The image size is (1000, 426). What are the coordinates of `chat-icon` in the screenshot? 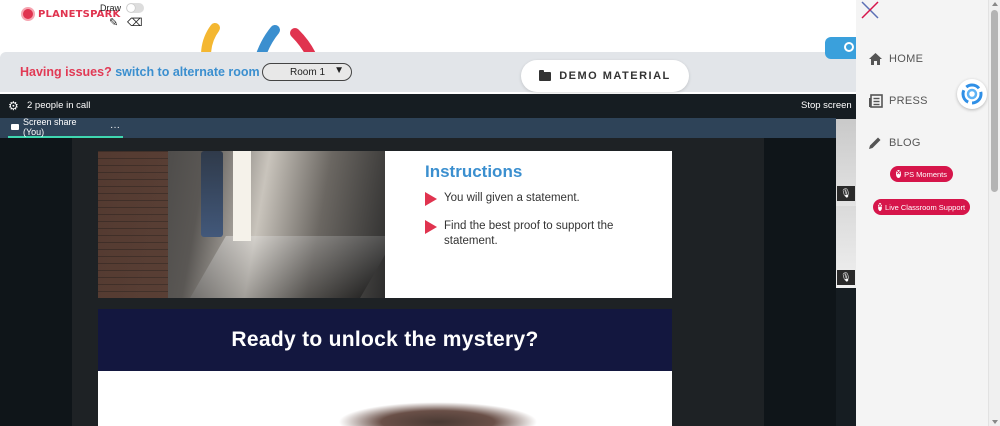 It's located at (840, 48).